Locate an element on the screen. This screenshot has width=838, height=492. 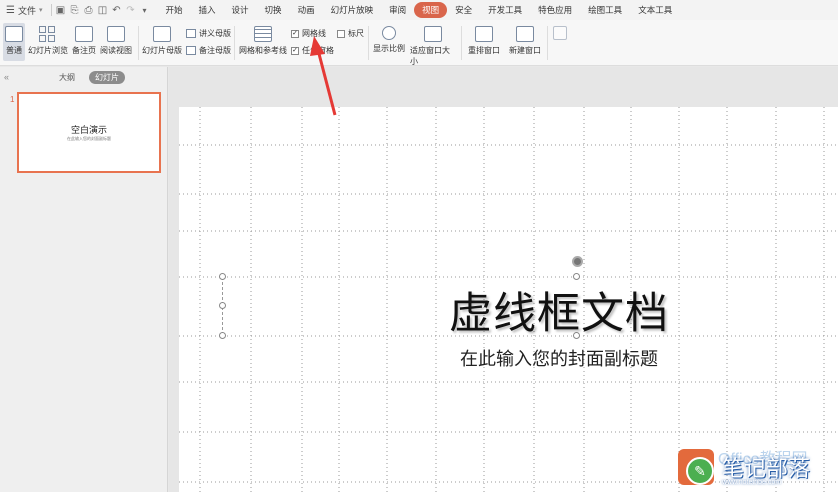
normal-view-button: 普通 is located at coordinates (14, 42).